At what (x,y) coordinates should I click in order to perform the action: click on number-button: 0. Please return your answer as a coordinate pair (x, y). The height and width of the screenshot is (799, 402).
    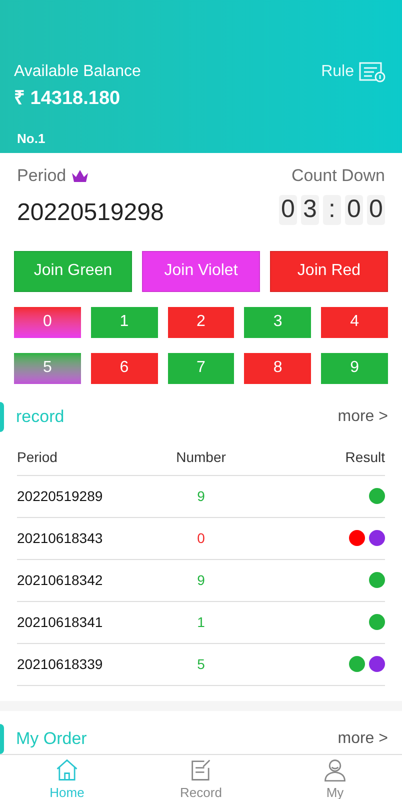
    Looking at the image, I should click on (47, 322).